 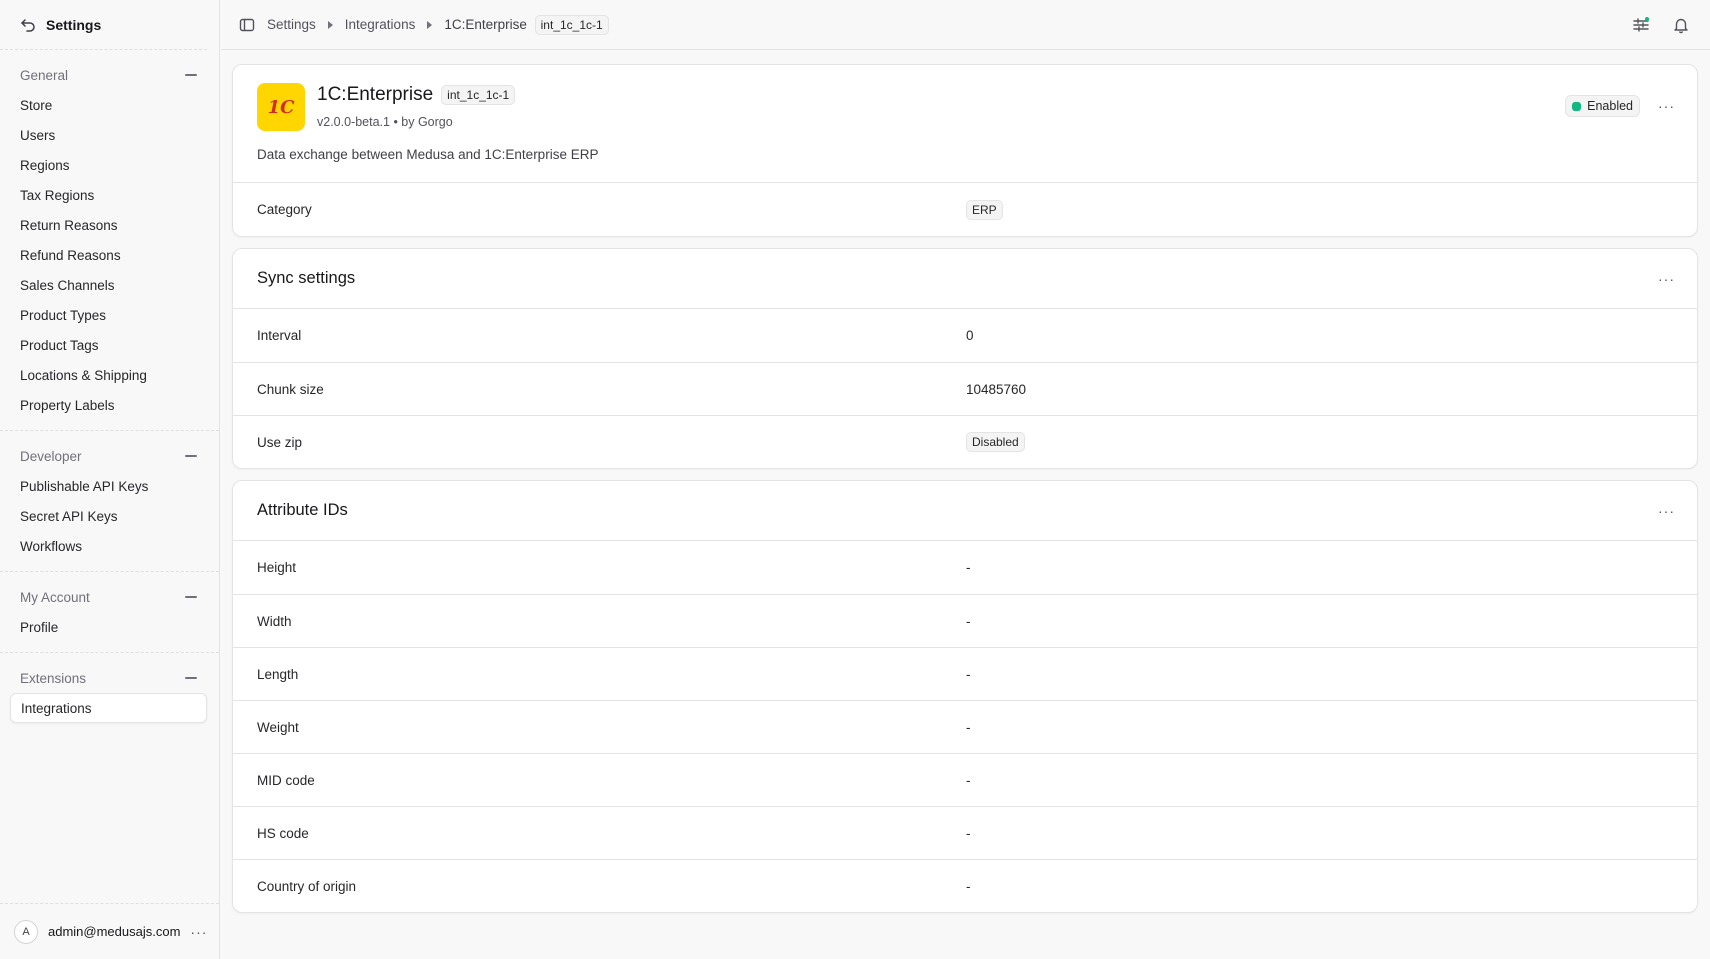 I want to click on sidebar-item-integrations: Integrations, so click(x=108, y=708).